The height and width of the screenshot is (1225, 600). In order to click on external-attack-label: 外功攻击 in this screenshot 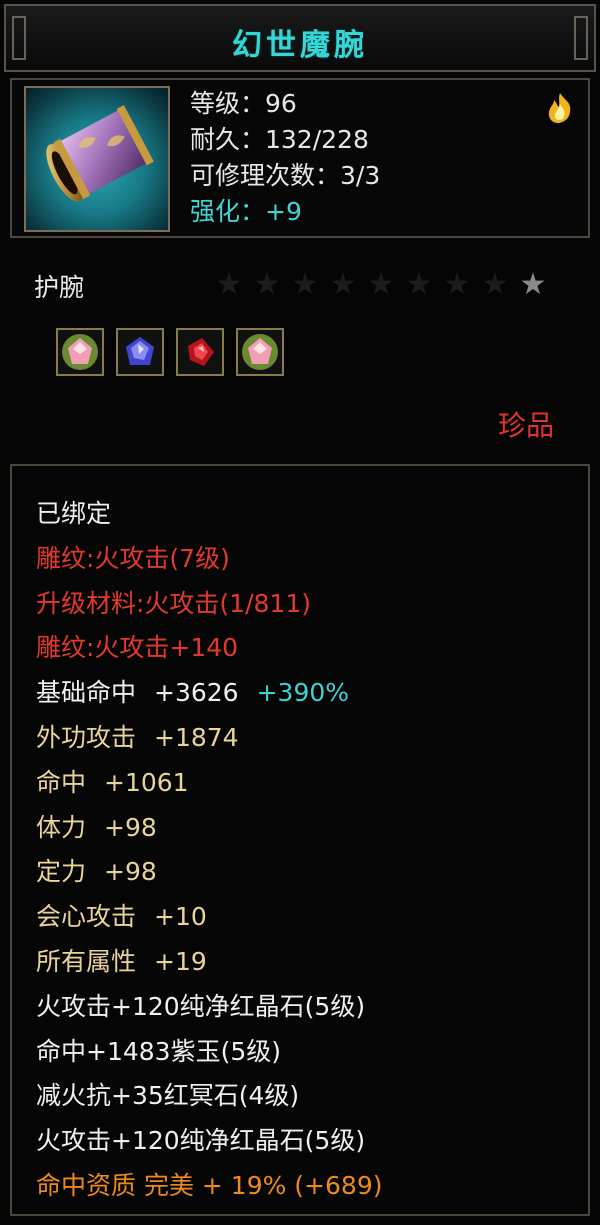, I will do `click(86, 737)`.